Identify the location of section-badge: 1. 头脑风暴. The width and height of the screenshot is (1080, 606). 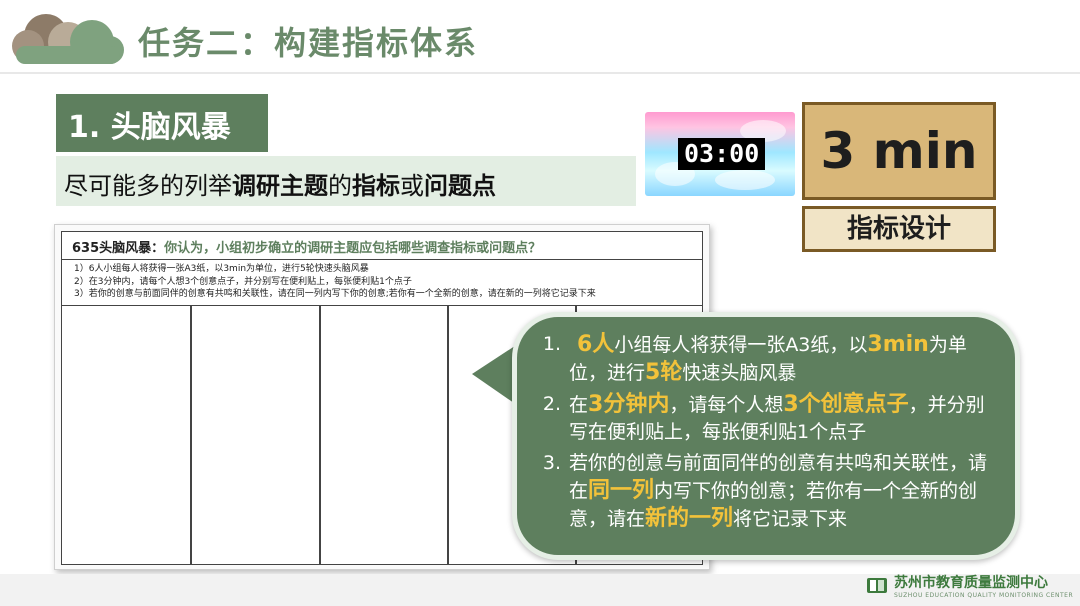
(162, 123).